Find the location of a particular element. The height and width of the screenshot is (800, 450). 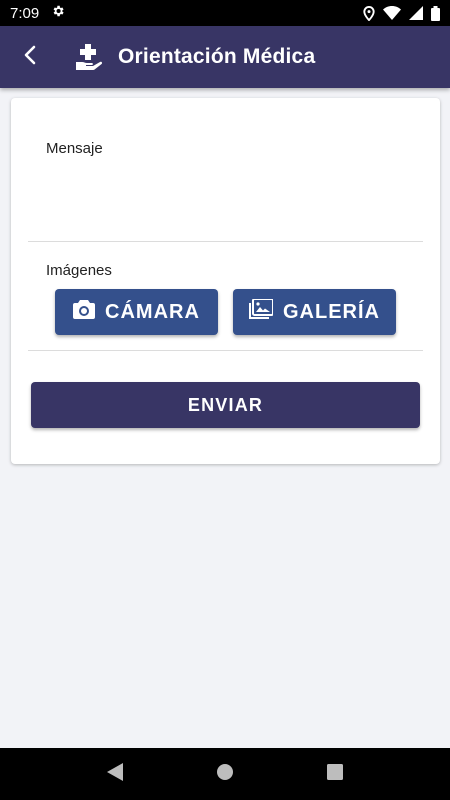

back-triangle-icon is located at coordinates (115, 774).